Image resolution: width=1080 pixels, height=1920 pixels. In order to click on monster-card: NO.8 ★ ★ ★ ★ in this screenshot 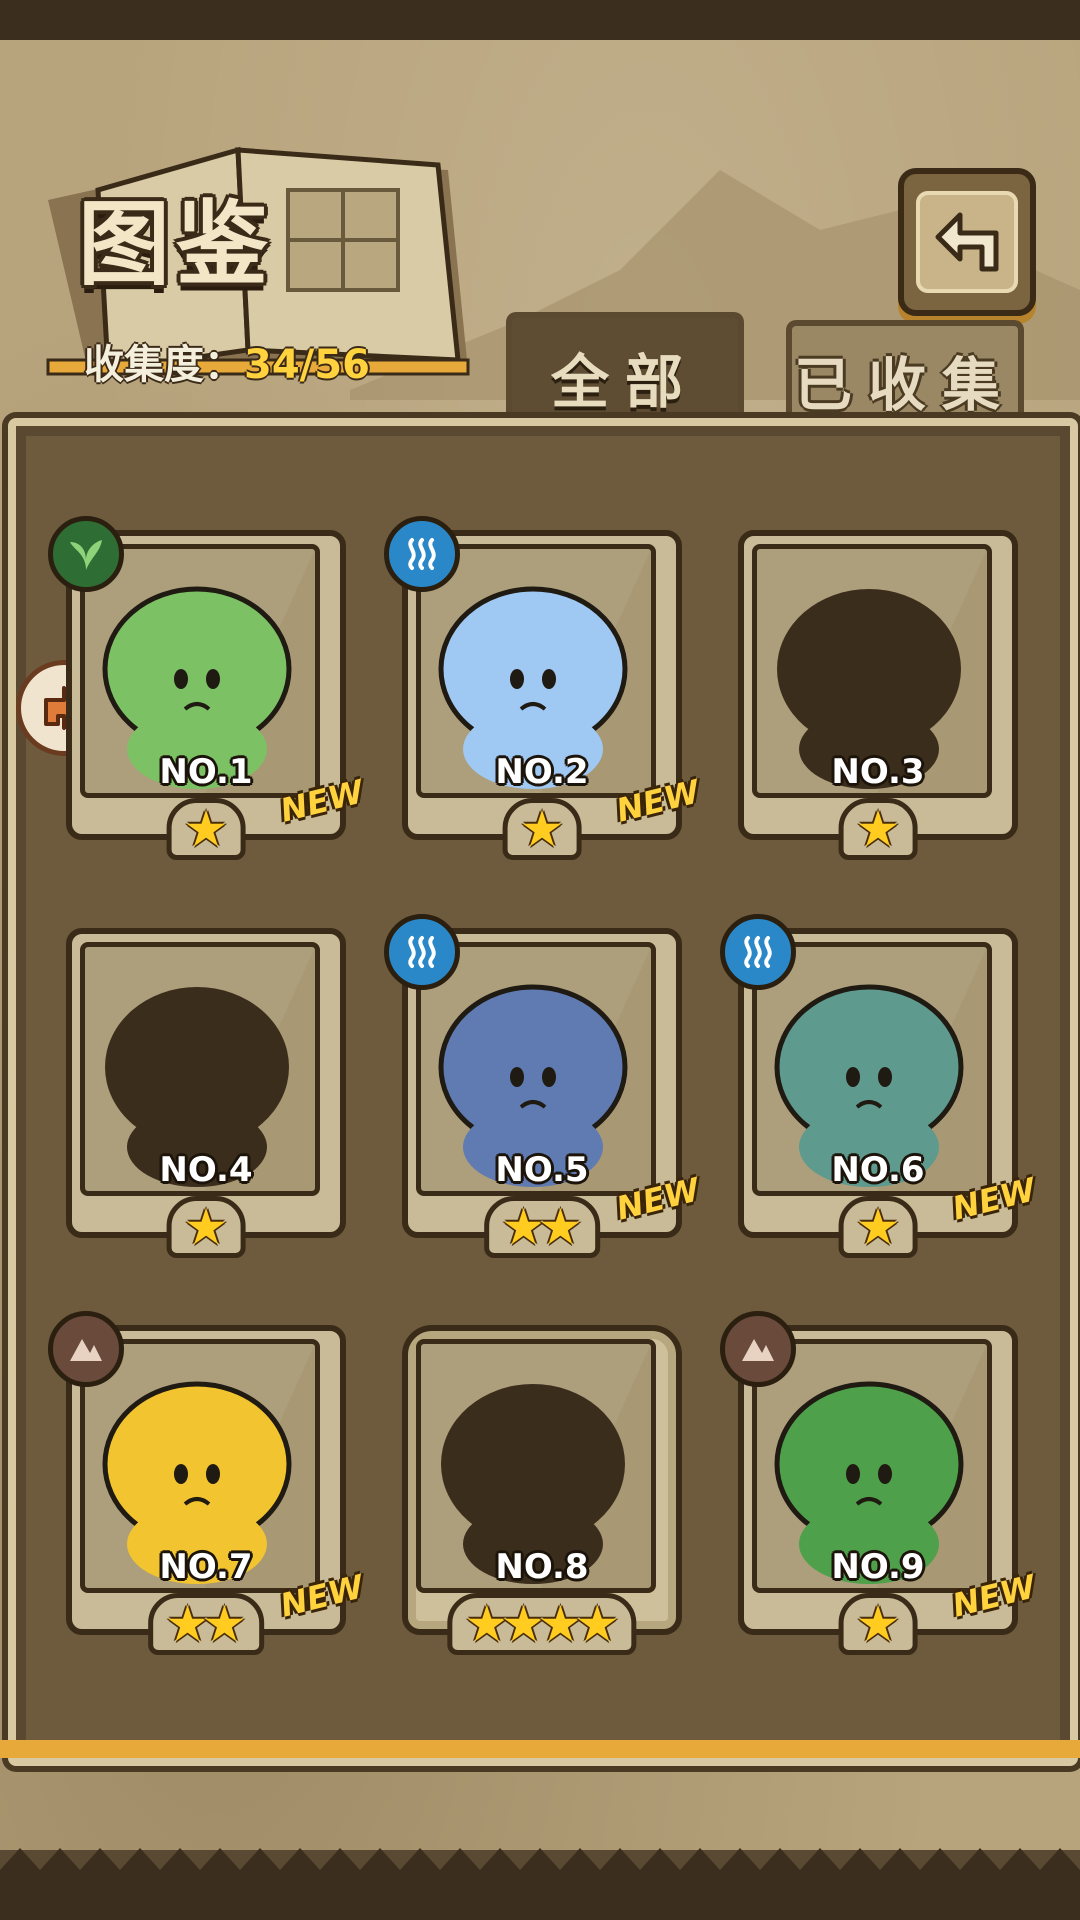, I will do `click(542, 1490)`.